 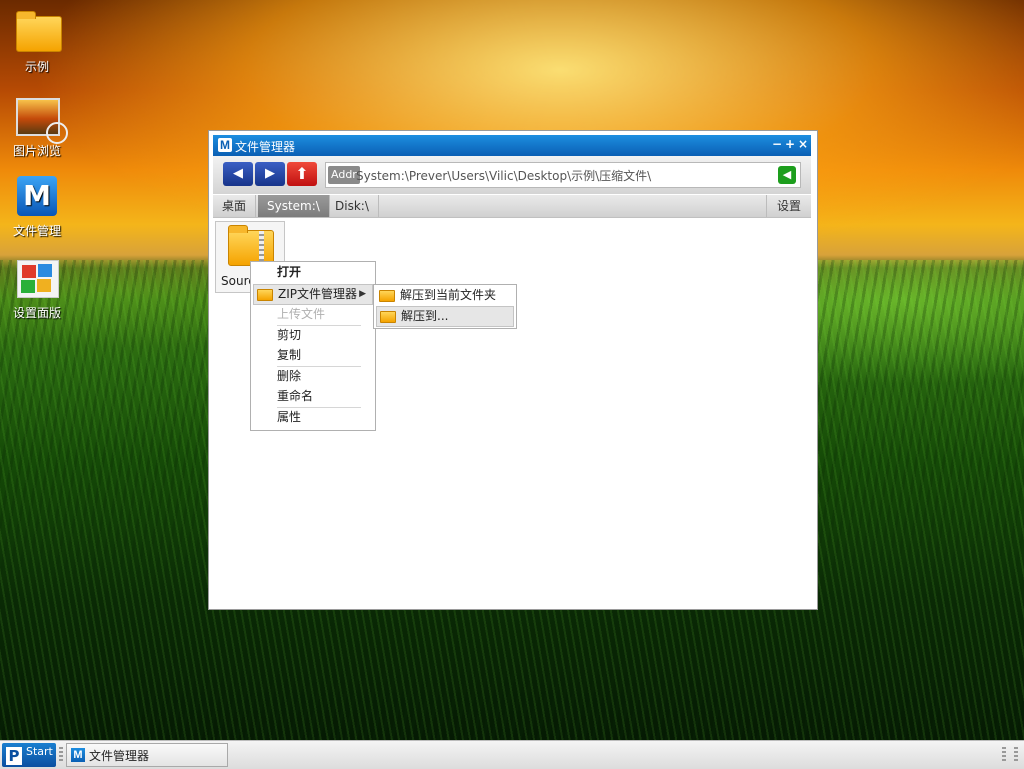 I want to click on desktop-icon-label: 设置面版, so click(x=36, y=313).